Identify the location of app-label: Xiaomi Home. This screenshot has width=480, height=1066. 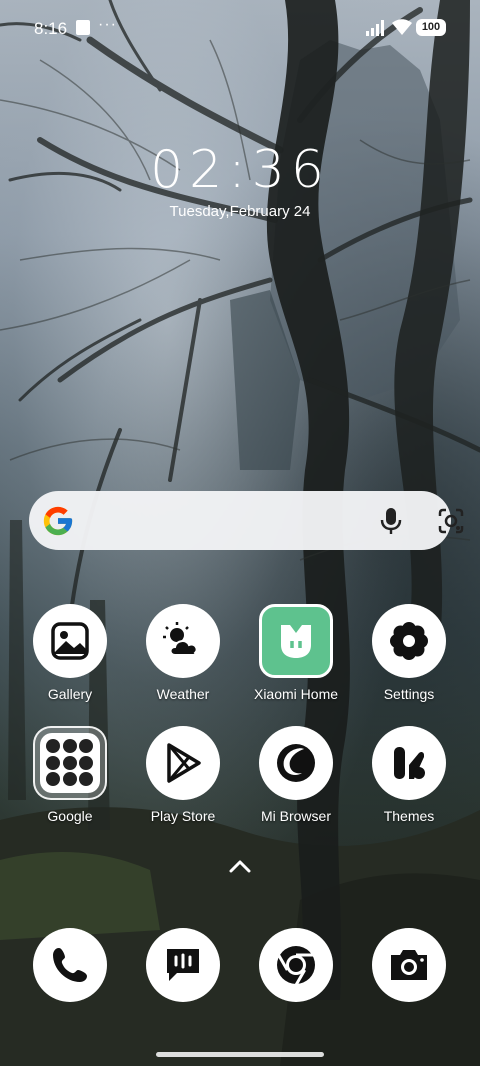
(296, 694).